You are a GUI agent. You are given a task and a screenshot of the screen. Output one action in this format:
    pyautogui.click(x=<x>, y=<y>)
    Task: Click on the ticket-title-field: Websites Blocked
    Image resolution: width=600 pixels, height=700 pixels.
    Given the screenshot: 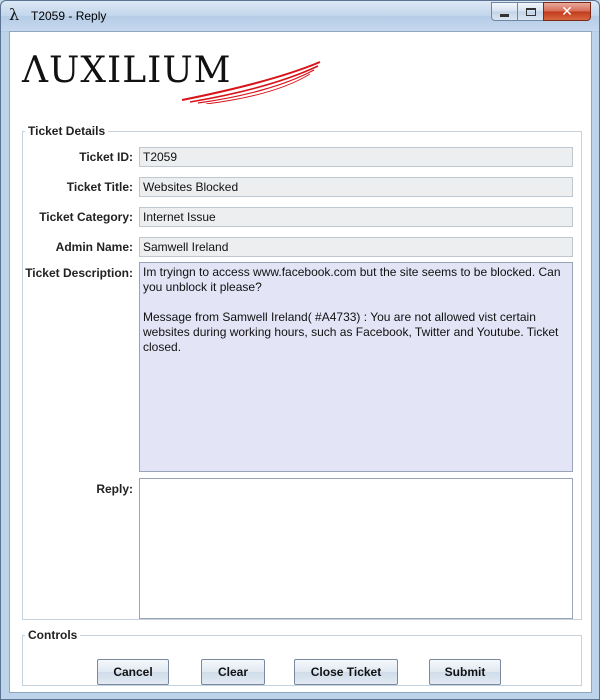 What is the action you would take?
    pyautogui.click(x=356, y=187)
    